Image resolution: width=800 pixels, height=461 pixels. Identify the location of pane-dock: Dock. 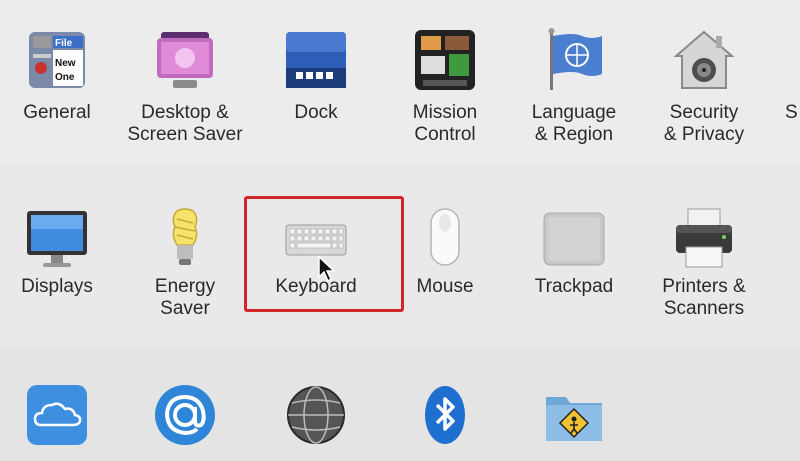
(316, 76).